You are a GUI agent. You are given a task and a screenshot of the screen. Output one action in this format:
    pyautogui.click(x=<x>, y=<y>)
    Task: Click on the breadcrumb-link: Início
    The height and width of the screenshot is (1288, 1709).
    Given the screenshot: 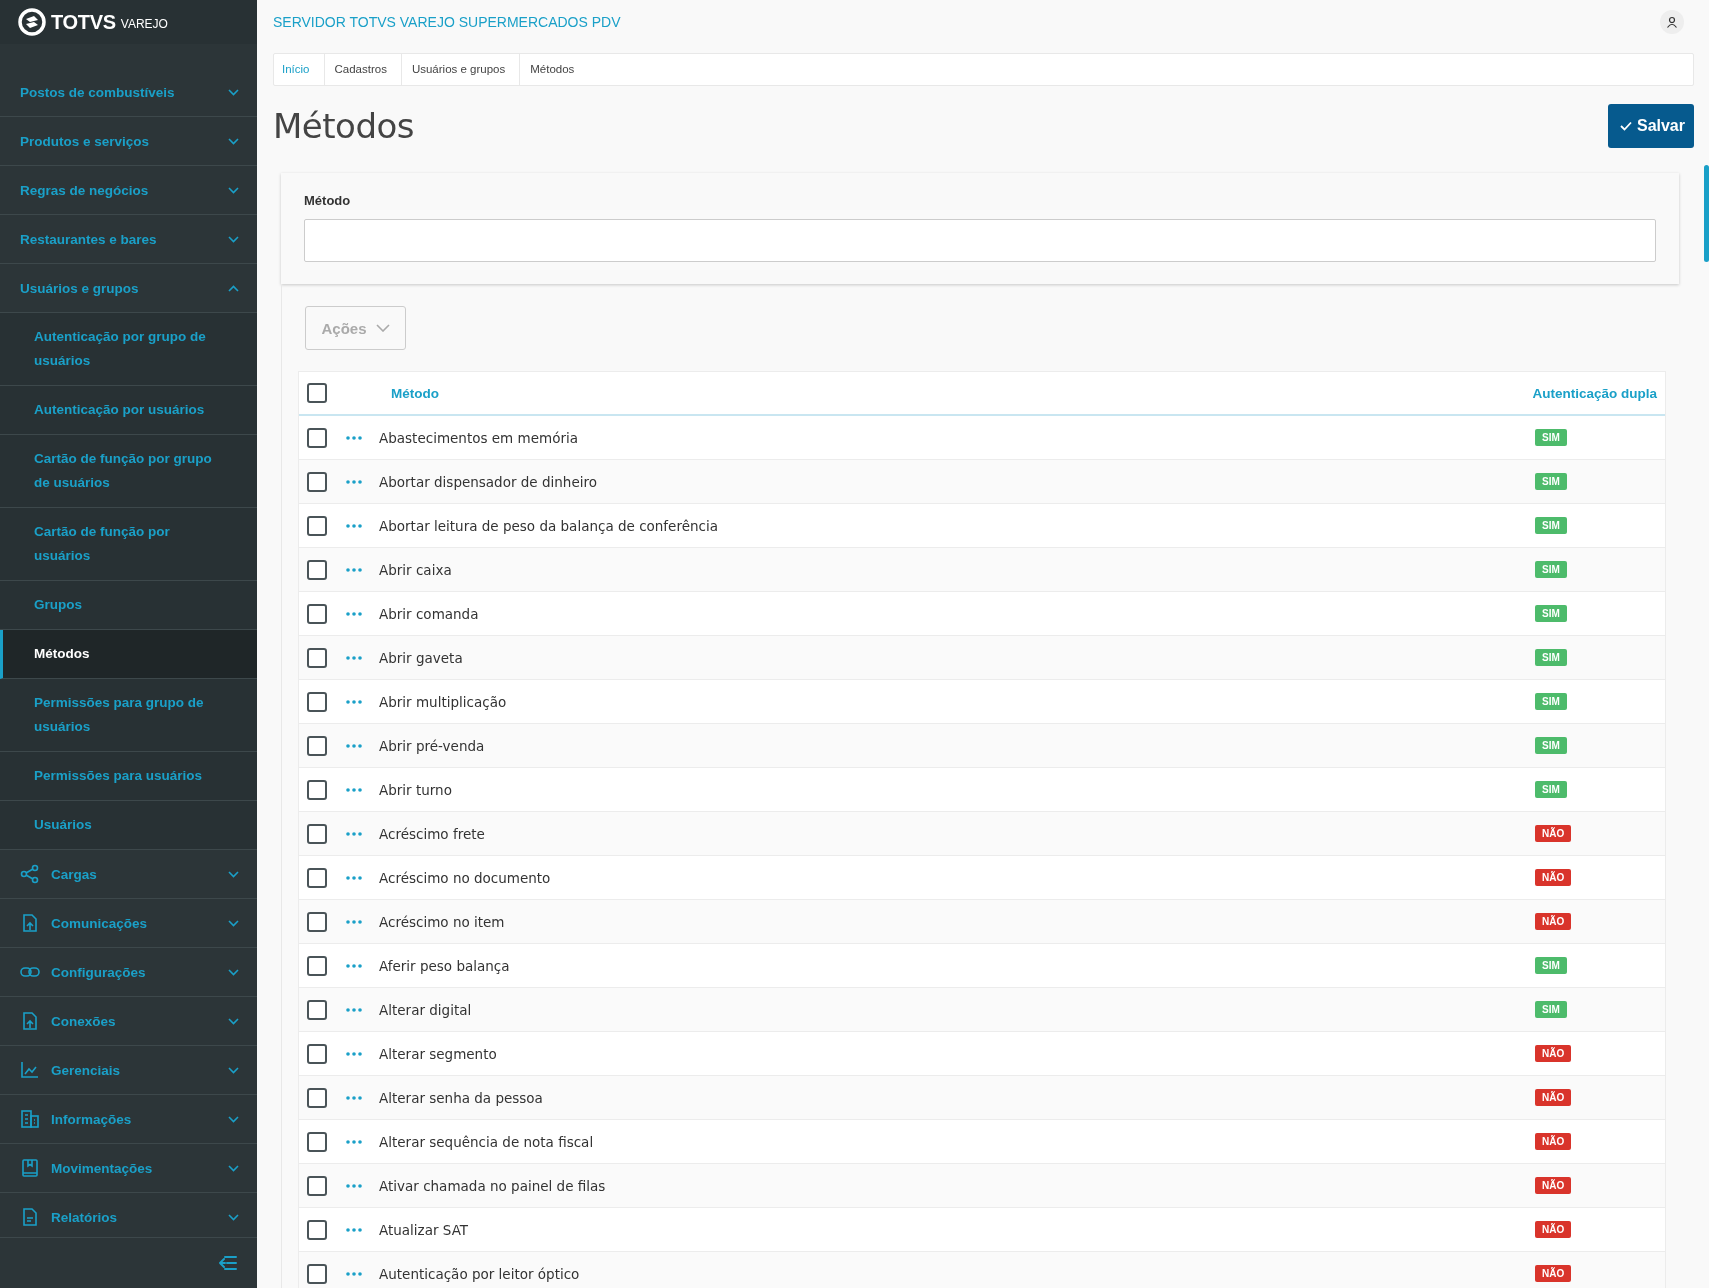 What is the action you would take?
    pyautogui.click(x=303, y=69)
    